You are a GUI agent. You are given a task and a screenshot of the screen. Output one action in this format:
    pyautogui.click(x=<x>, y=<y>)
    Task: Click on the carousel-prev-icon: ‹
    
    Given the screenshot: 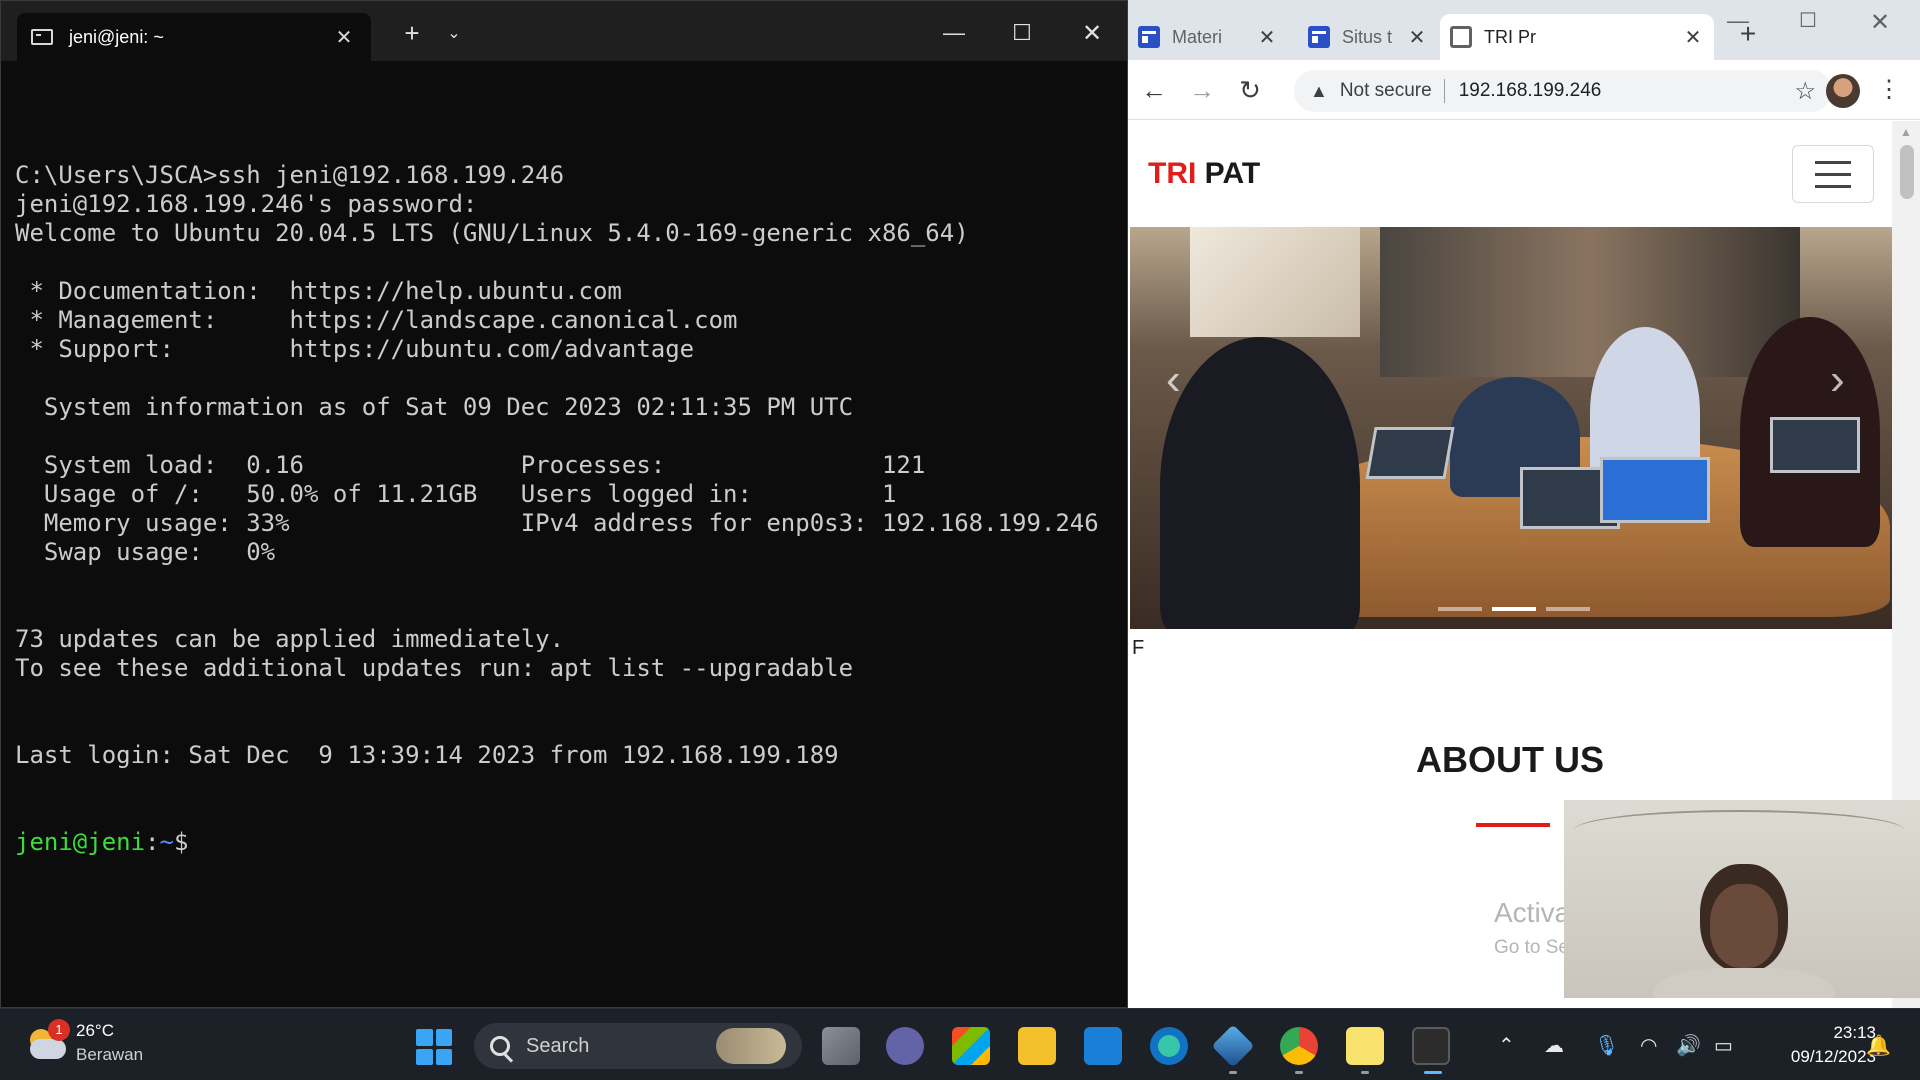 What is the action you would take?
    pyautogui.click(x=1173, y=380)
    